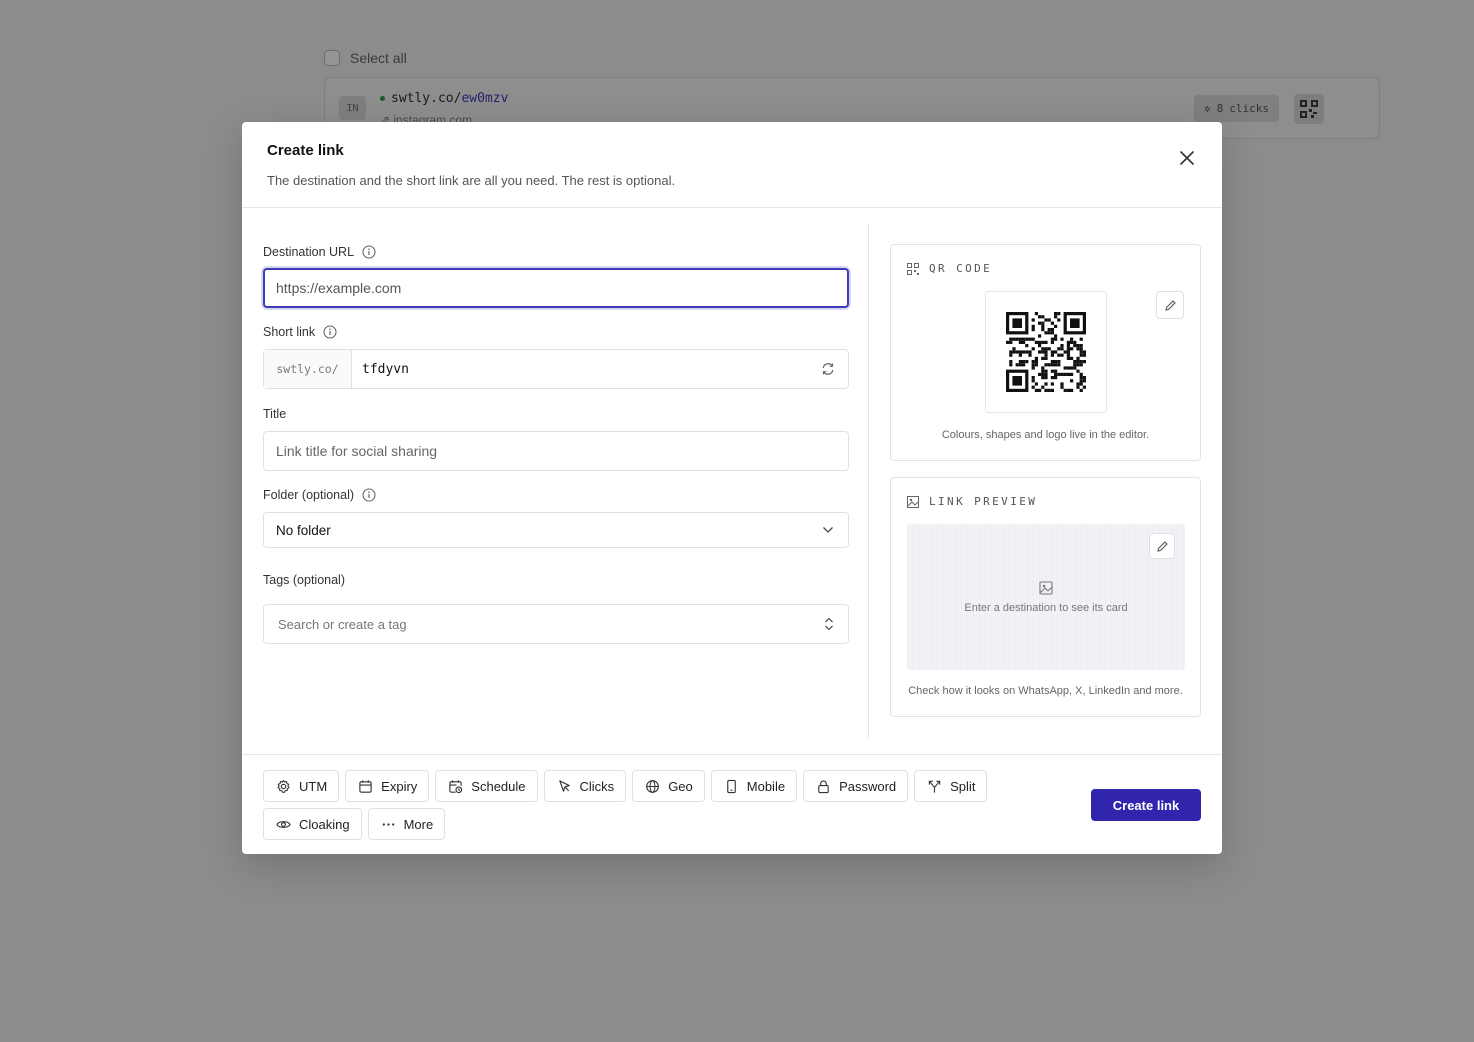 This screenshot has height=1042, width=1474. Describe the element at coordinates (339, 288) in the screenshot. I see `destination-url-placeholder: https://example.com` at that location.